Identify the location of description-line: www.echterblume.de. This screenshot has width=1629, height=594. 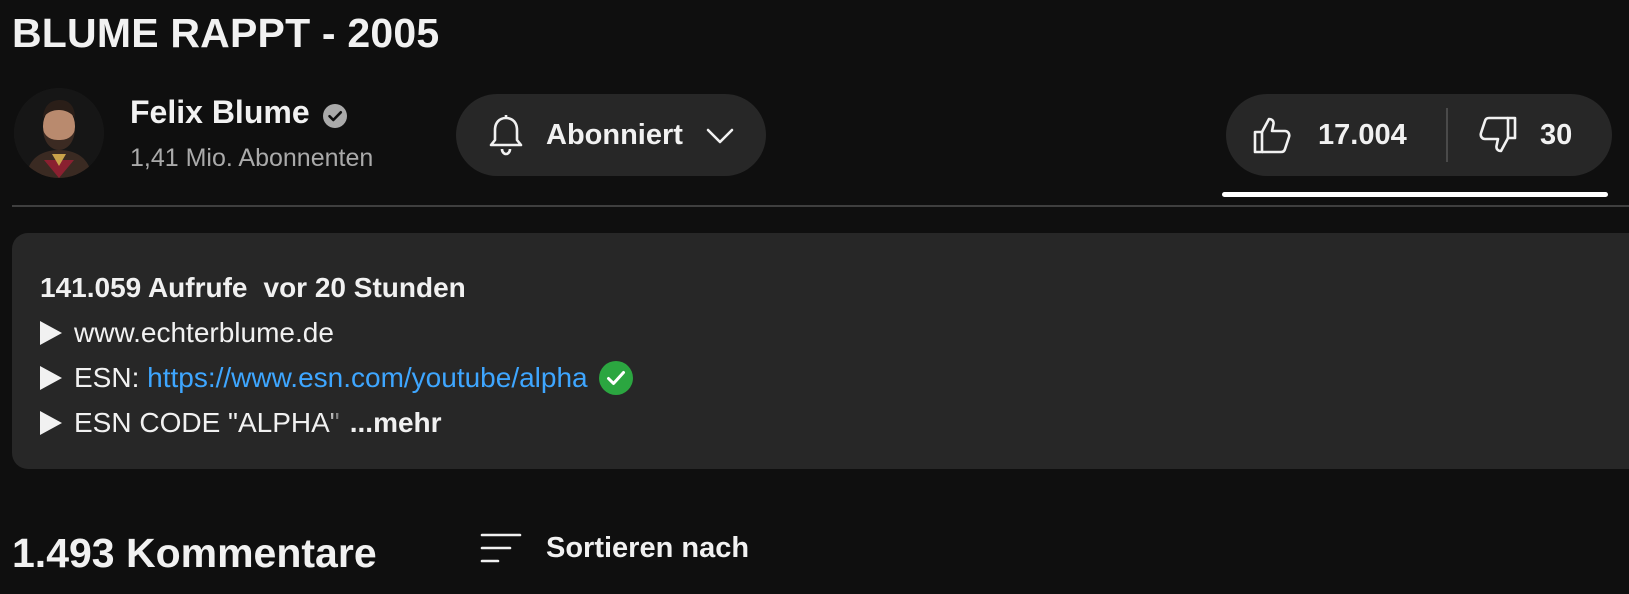
(832, 332).